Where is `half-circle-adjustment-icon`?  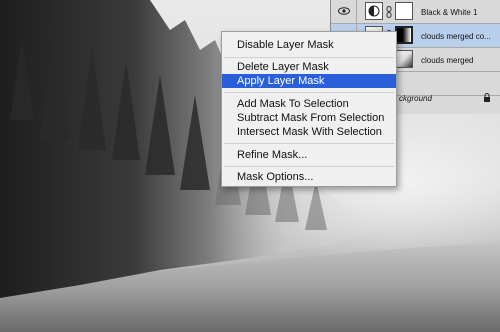
half-circle-adjustment-icon is located at coordinates (374, 11).